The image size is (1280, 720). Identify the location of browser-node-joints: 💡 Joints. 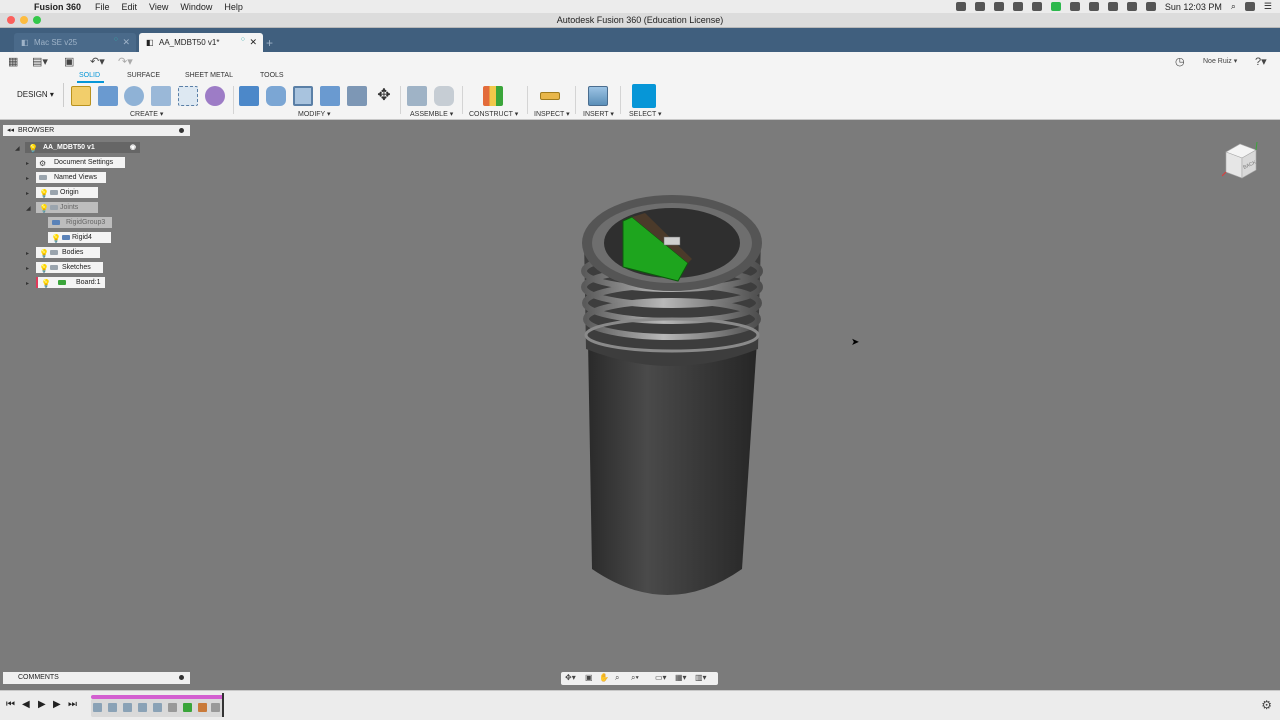
(67, 207).